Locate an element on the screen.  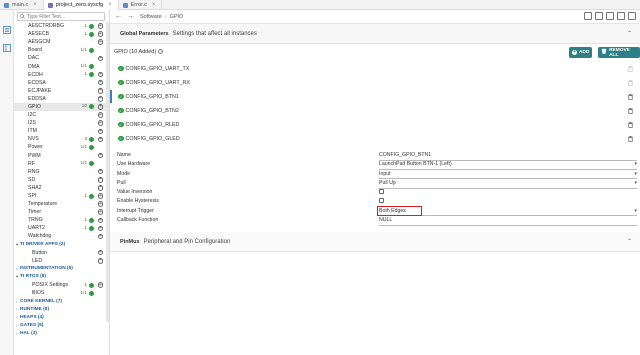
sidebar-item: SPI 1 + is located at coordinates (60, 196).